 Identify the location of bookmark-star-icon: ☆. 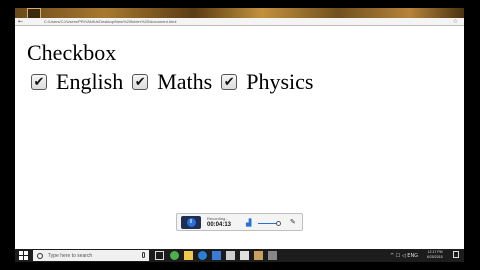
(455, 22).